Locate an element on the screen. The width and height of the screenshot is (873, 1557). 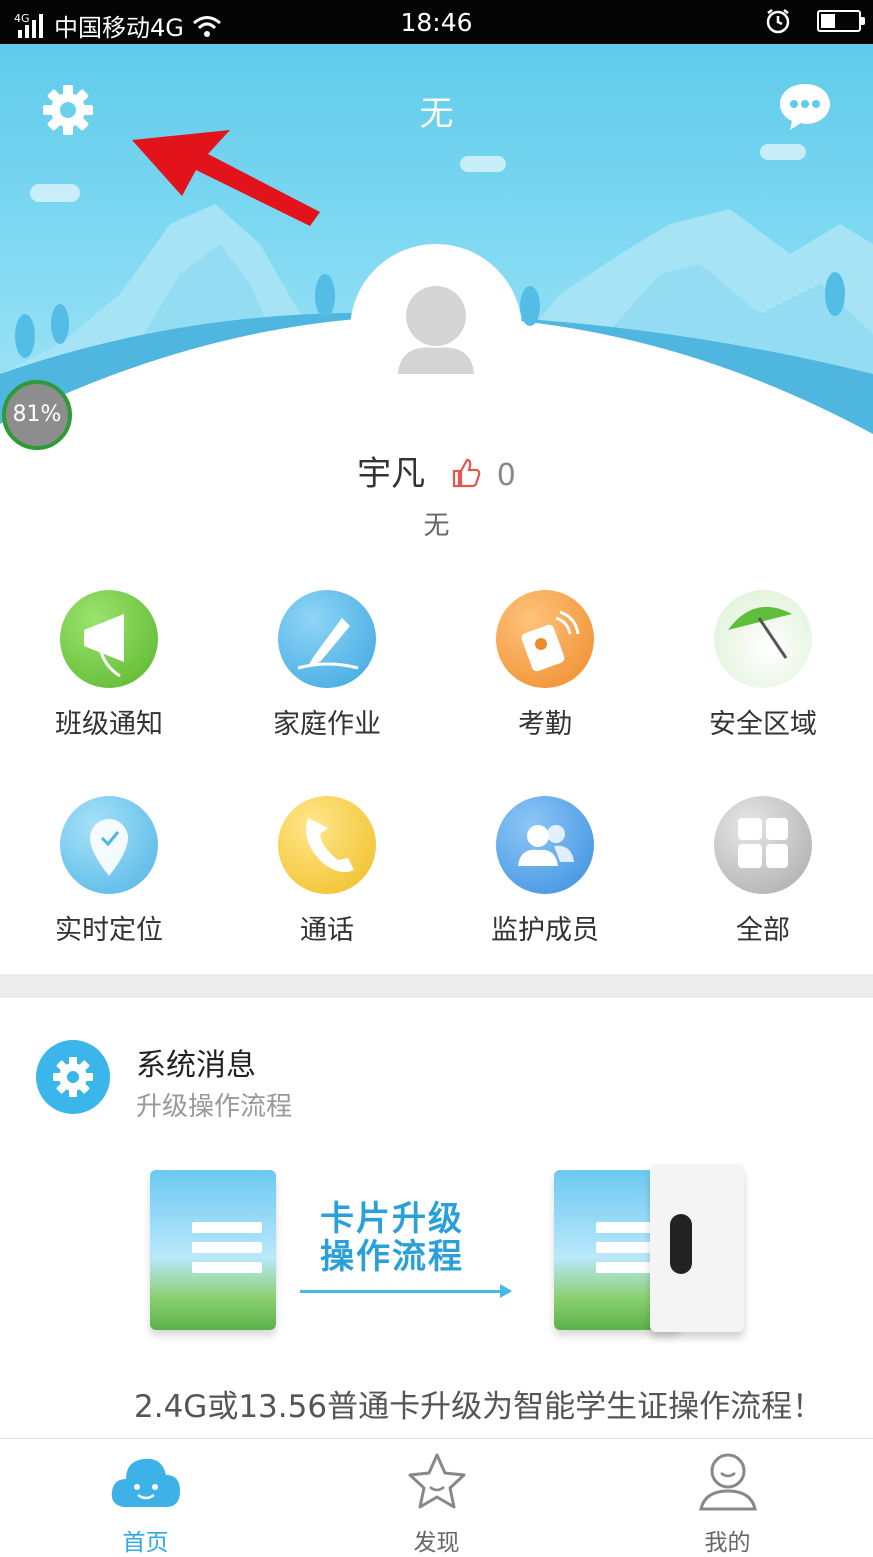
like-count: 0 is located at coordinates (506, 475).